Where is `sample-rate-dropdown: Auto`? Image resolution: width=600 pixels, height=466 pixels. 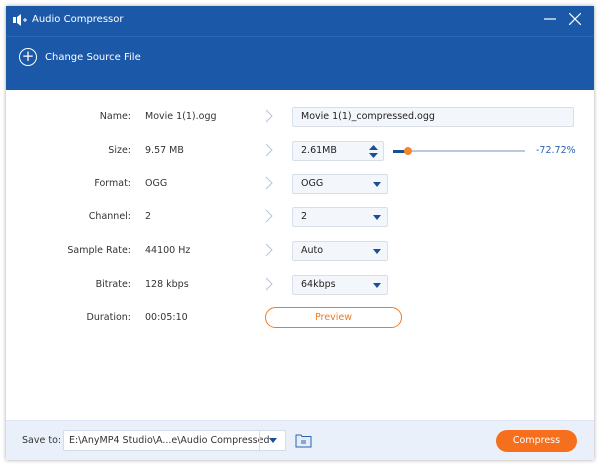 sample-rate-dropdown: Auto is located at coordinates (340, 251).